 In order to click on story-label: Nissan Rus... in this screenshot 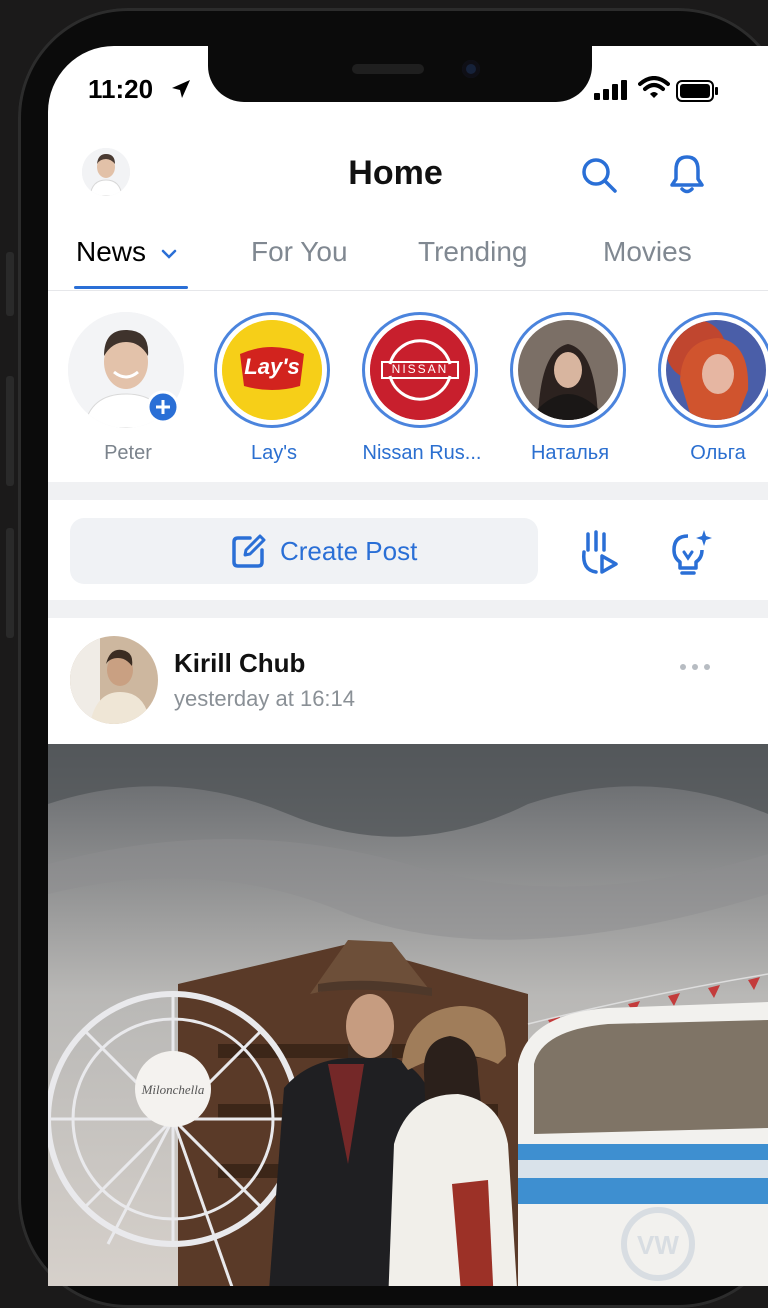, I will do `click(422, 453)`.